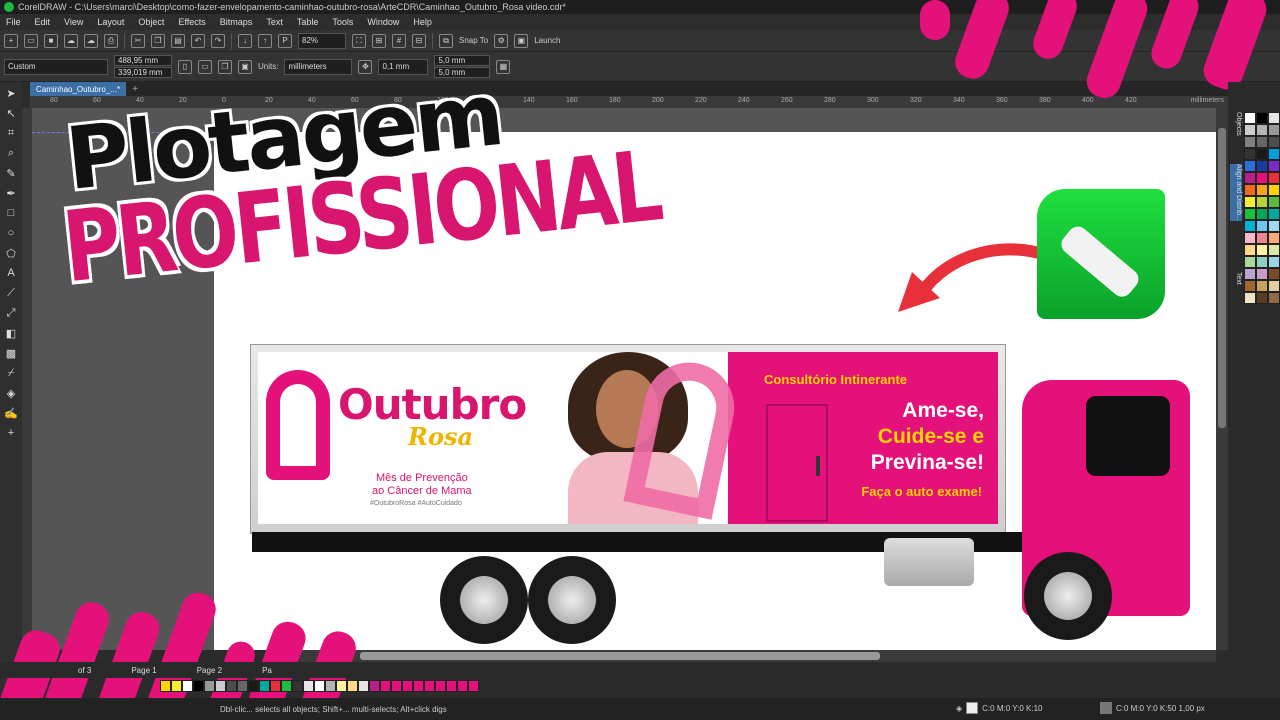 The height and width of the screenshot is (720, 1280). What do you see at coordinates (73, 22) in the screenshot?
I see `menu-view: View` at bounding box center [73, 22].